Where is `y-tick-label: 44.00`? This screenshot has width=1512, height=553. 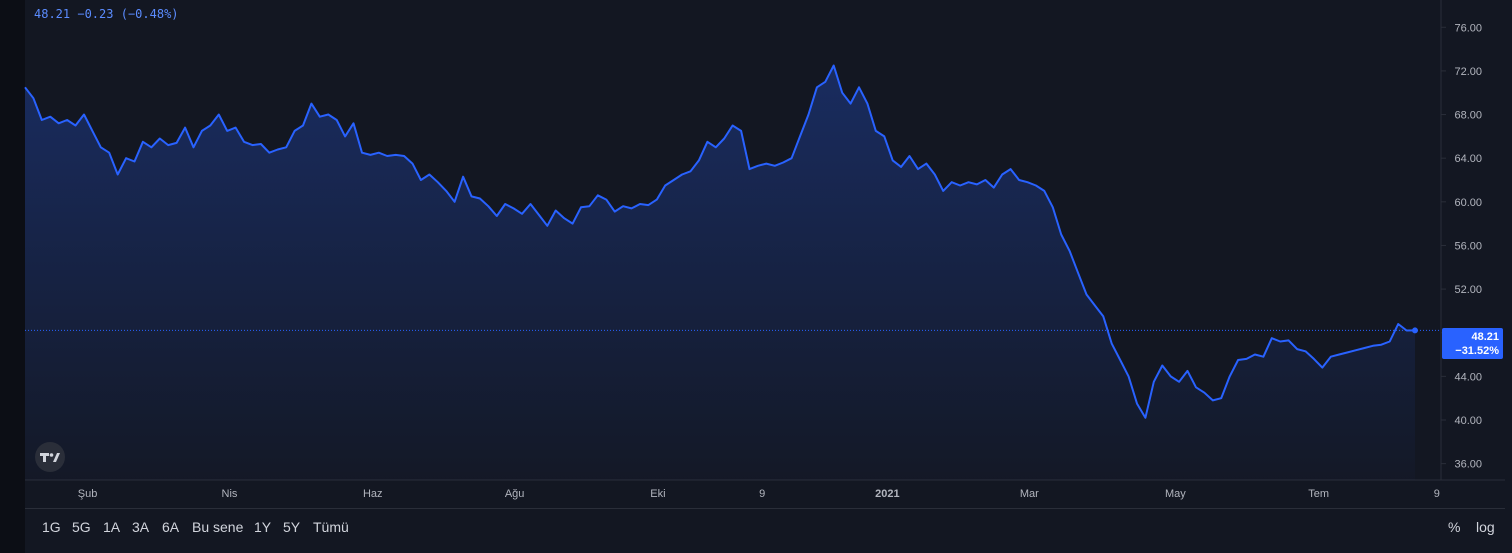 y-tick-label: 44.00 is located at coordinates (1468, 377).